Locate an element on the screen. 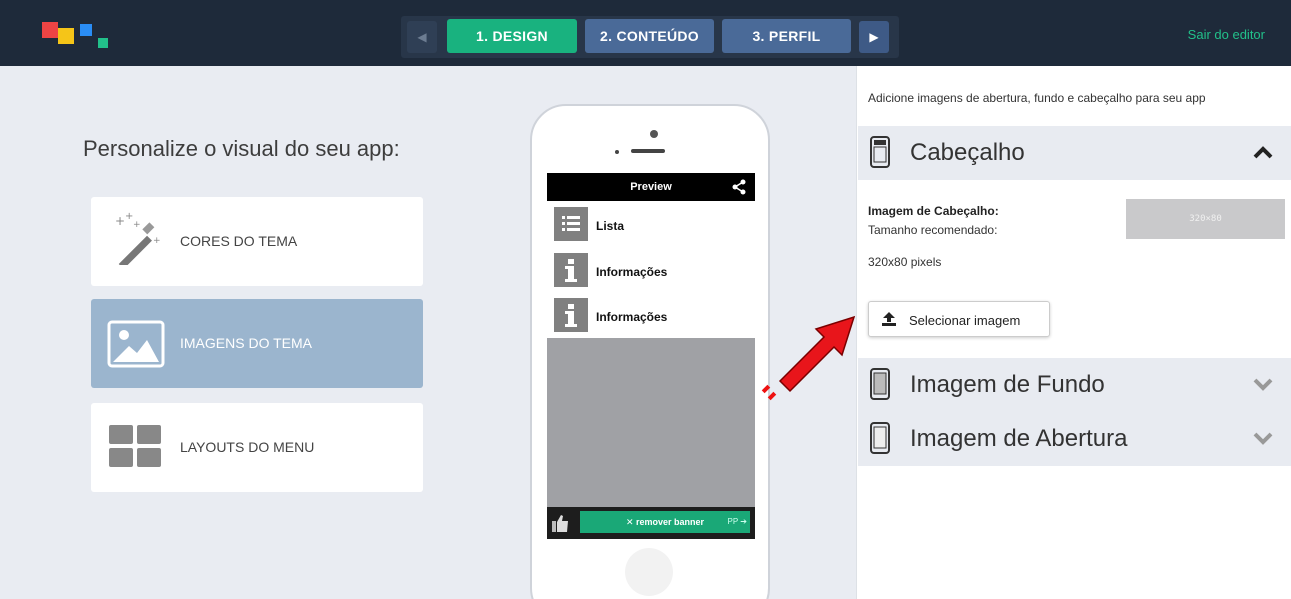 The image size is (1291, 599). logo-yellow-square is located at coordinates (66, 36).